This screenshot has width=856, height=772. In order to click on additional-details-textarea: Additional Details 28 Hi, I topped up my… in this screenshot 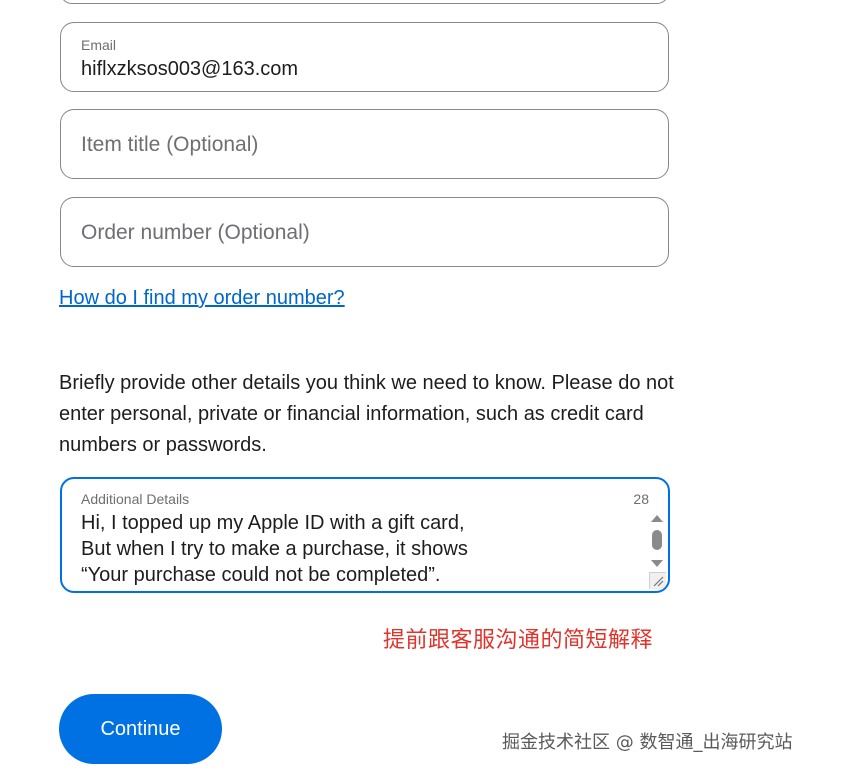, I will do `click(365, 535)`.